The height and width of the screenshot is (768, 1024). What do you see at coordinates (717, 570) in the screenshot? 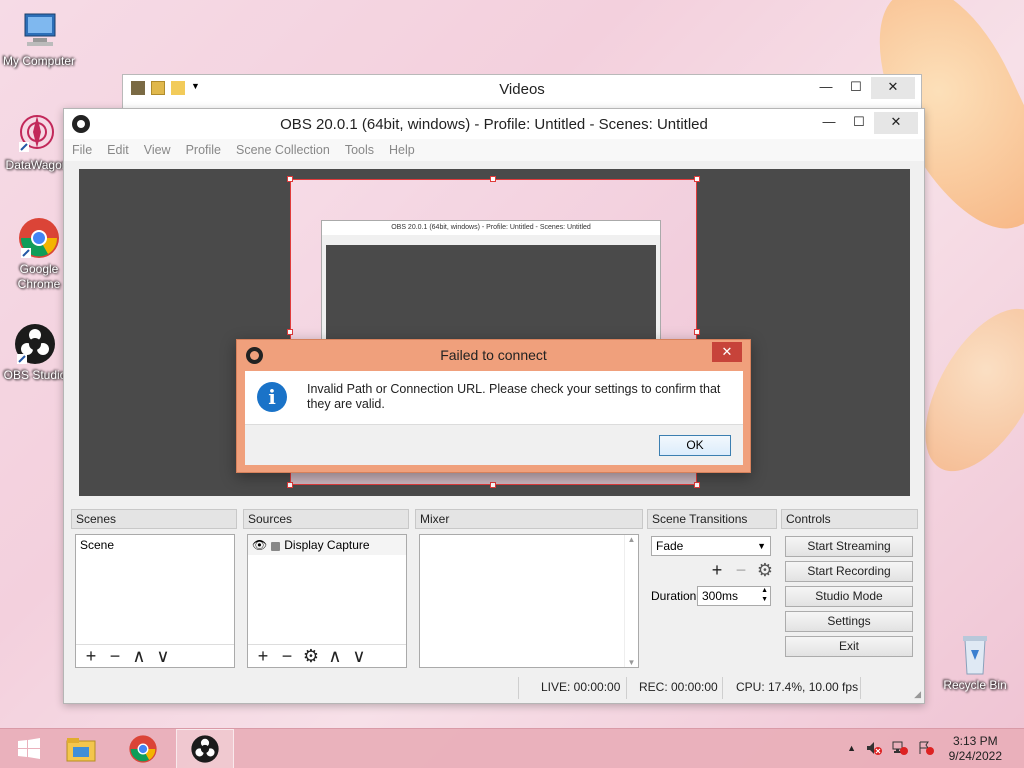
I see `add-transition-button: +` at bounding box center [717, 570].